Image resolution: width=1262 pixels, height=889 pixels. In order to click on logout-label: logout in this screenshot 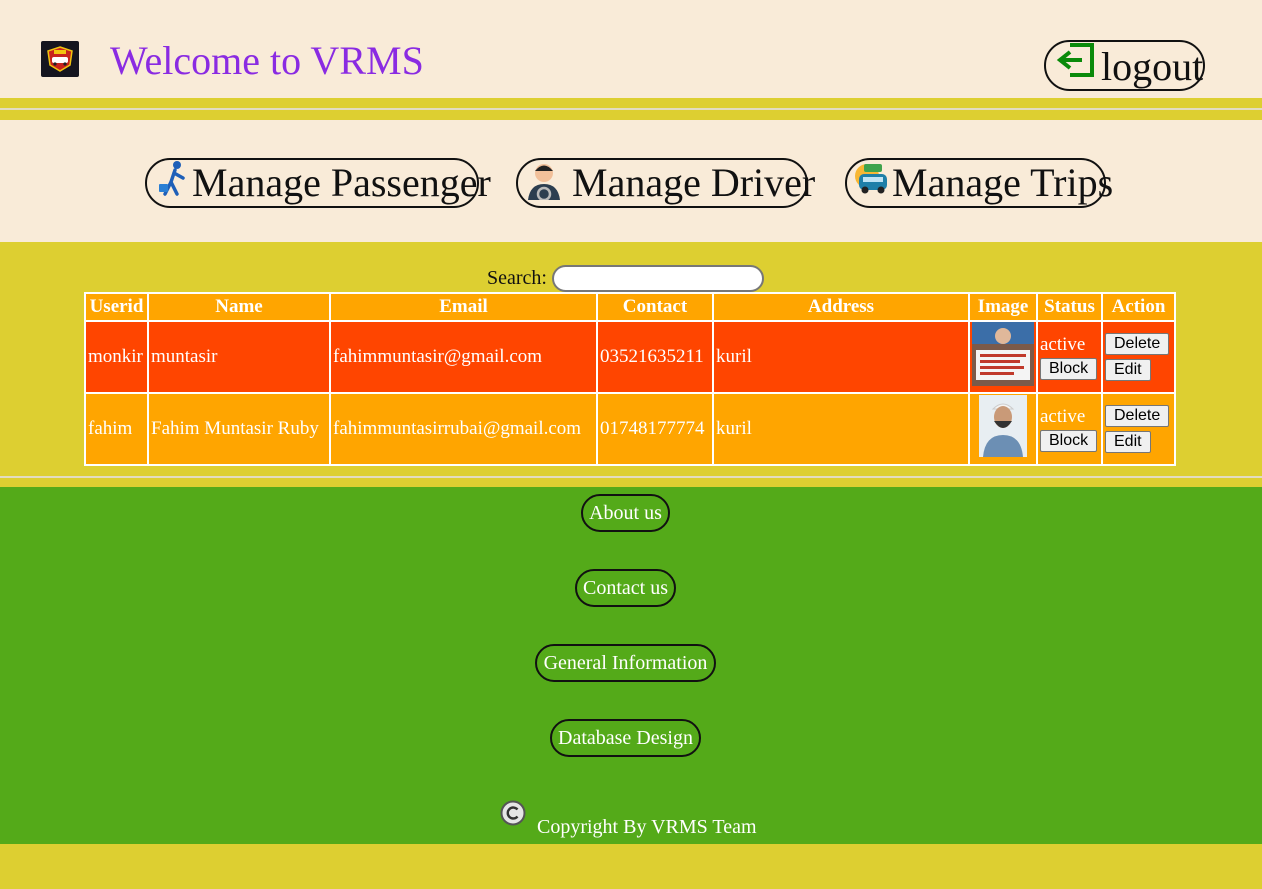, I will do `click(1152, 66)`.